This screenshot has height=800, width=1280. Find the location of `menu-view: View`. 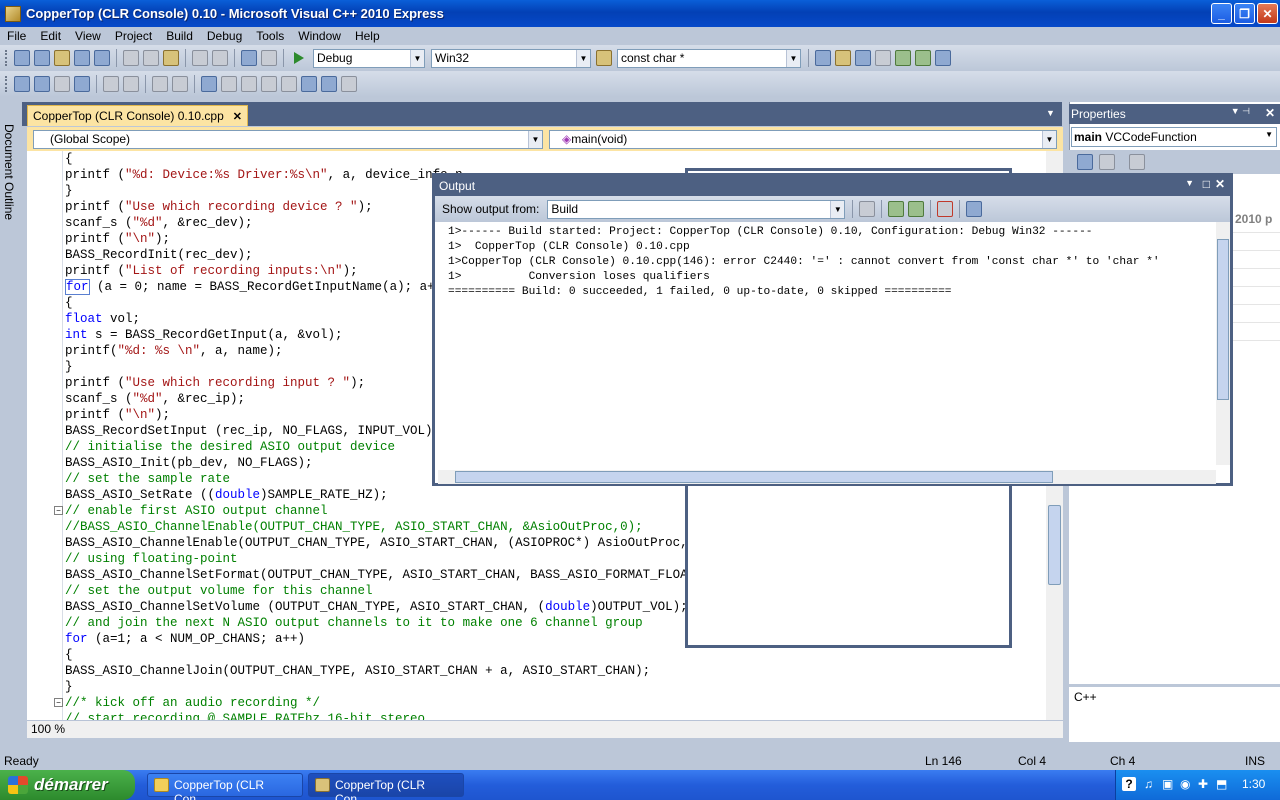

menu-view: View is located at coordinates (88, 36).